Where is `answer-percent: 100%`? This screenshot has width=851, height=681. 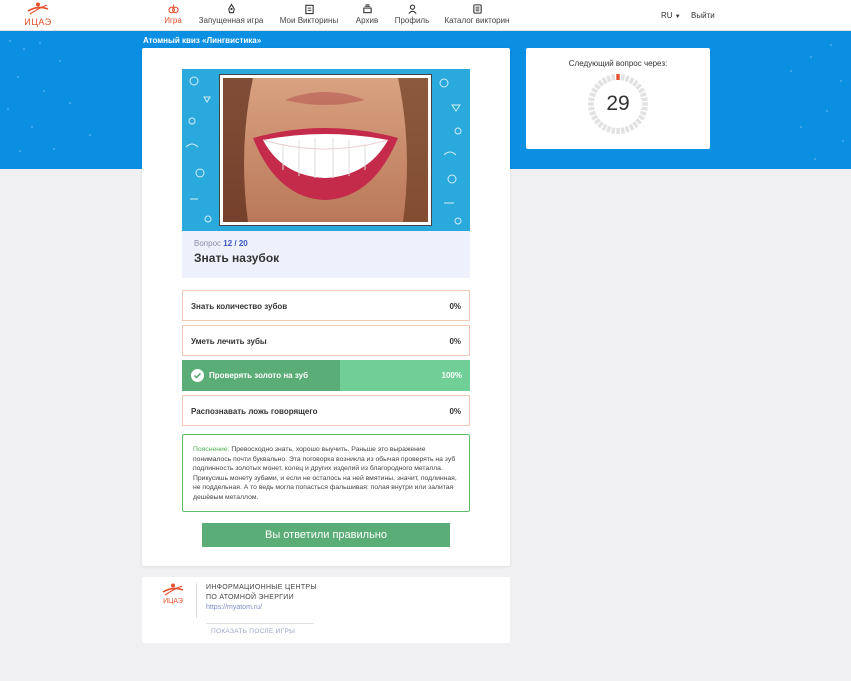 answer-percent: 100% is located at coordinates (451, 375).